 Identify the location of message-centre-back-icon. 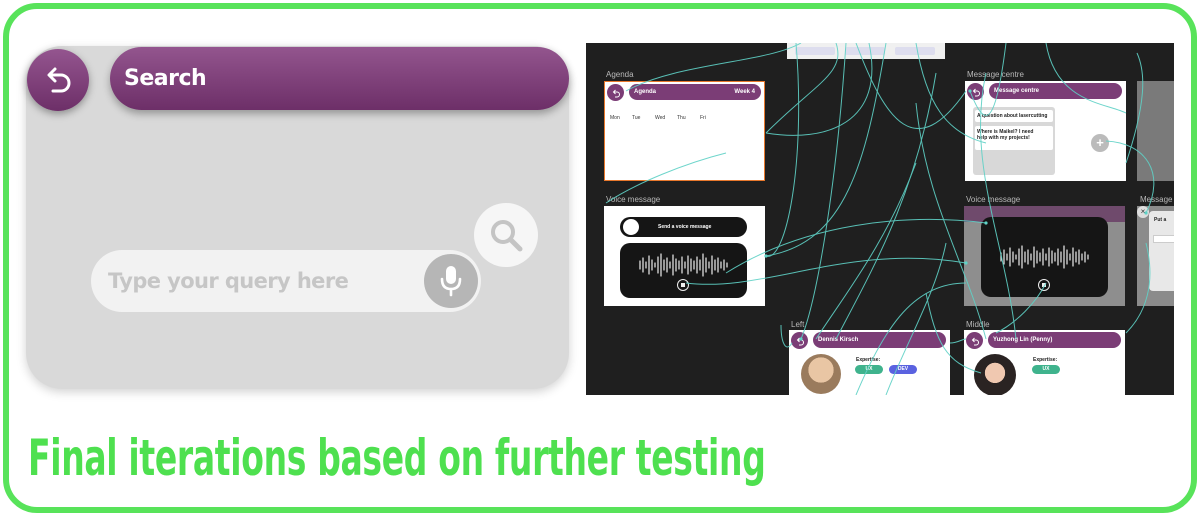
(975, 91).